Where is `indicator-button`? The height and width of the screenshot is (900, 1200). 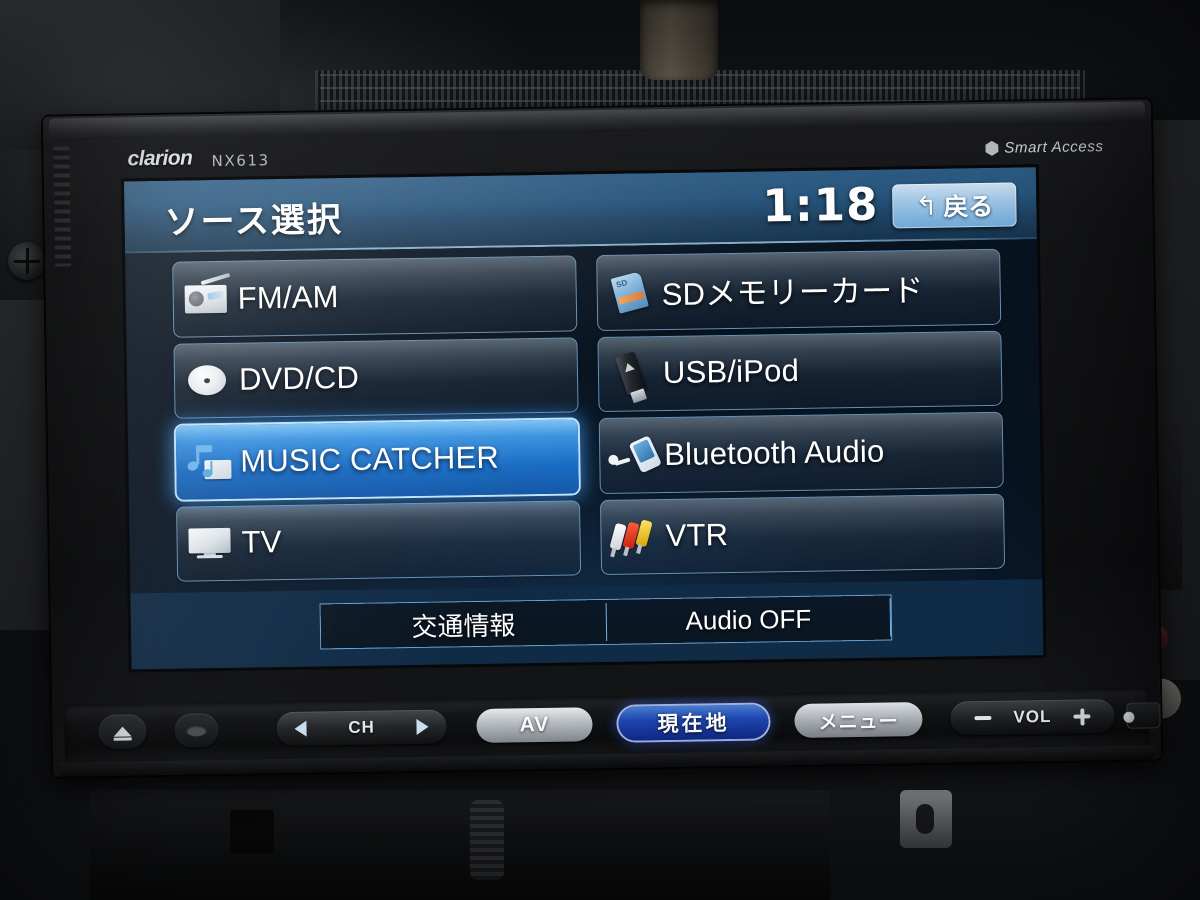
indicator-button is located at coordinates (196, 730).